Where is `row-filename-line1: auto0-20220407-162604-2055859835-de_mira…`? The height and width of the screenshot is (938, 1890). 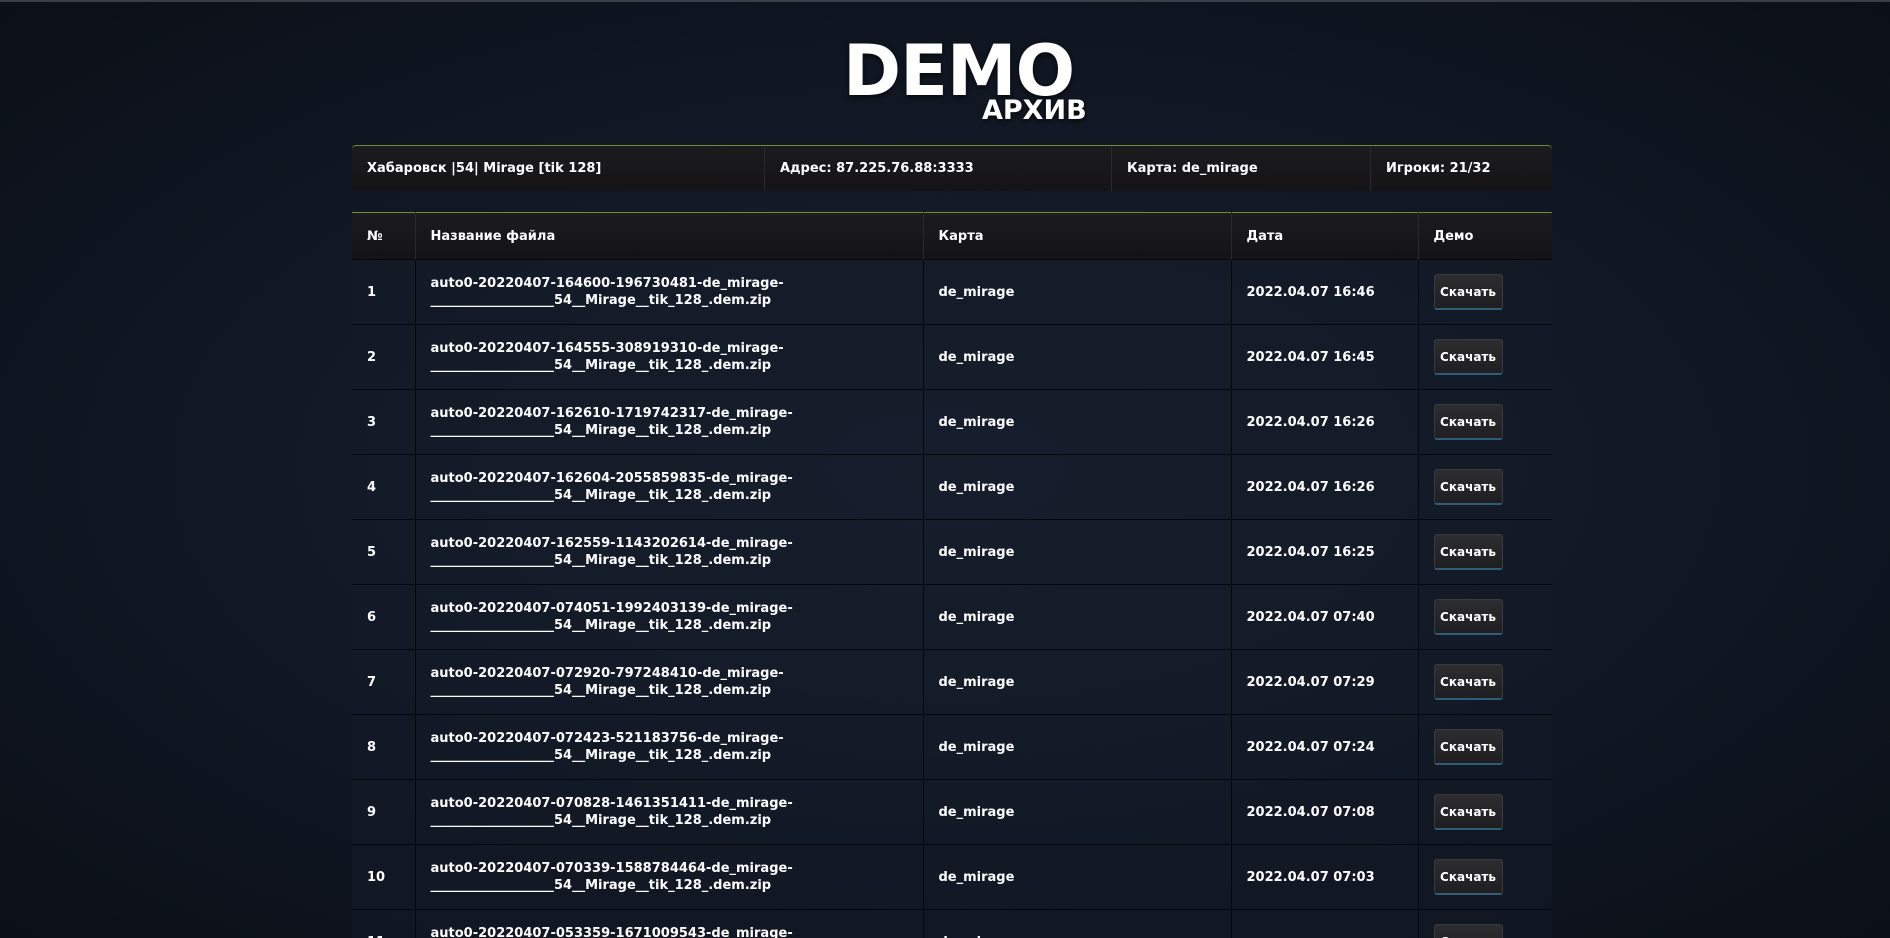 row-filename-line1: auto0-20220407-162604-2055859835-de_mira… is located at coordinates (611, 478).